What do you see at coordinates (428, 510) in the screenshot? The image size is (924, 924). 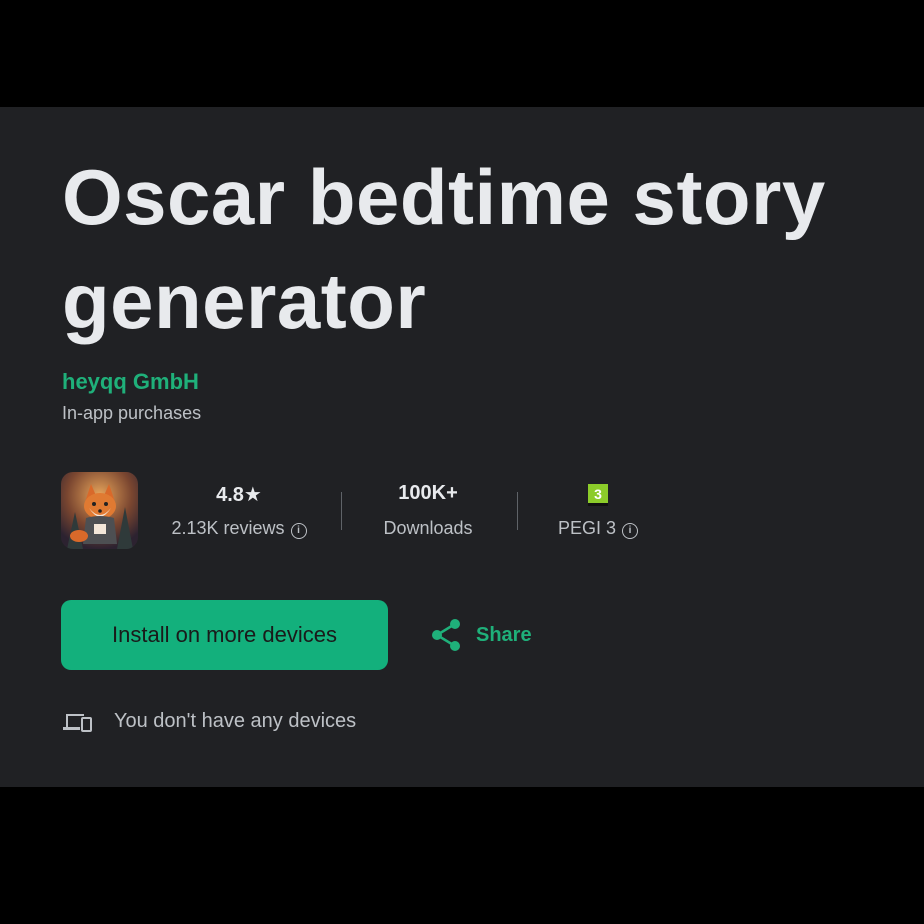 I see `downloads-stat: 100K+ Downloads` at bounding box center [428, 510].